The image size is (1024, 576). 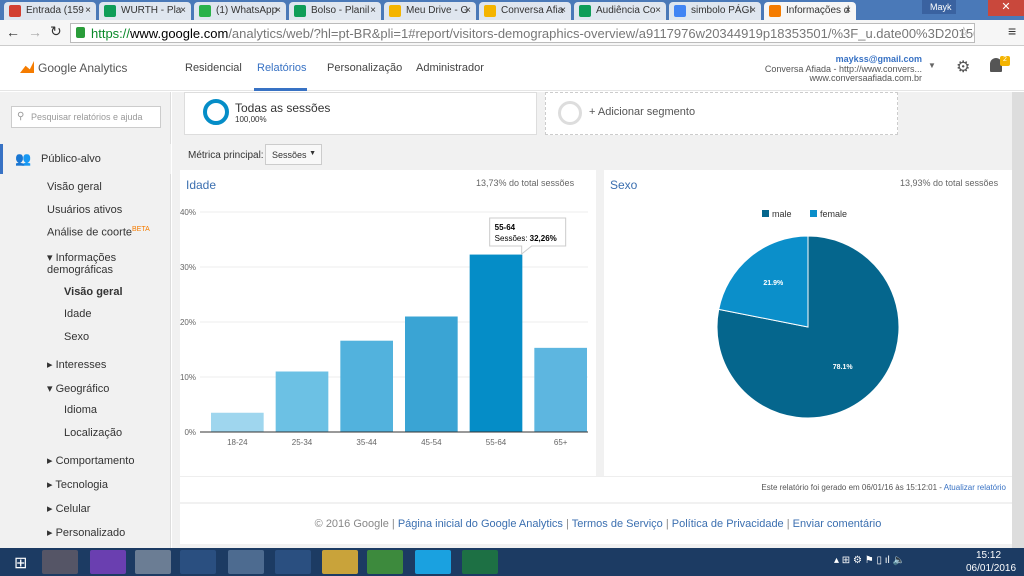 I want to click on back-icon: ←, so click(x=13, y=32).